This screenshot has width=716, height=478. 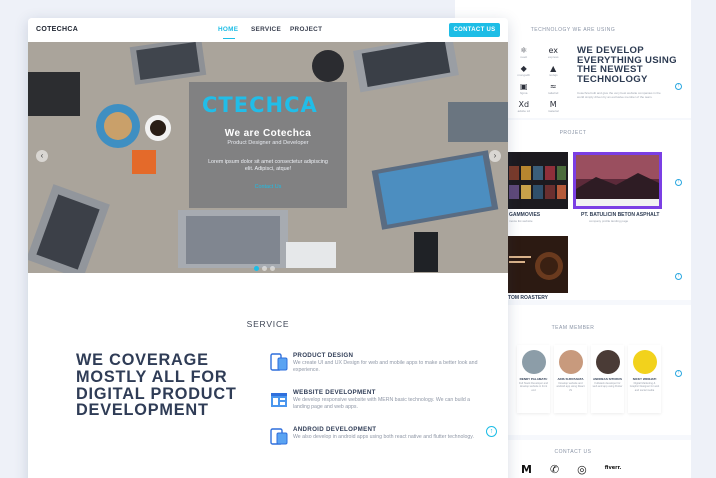 I want to click on project-thumbnail-batulicin, so click(x=617, y=180).